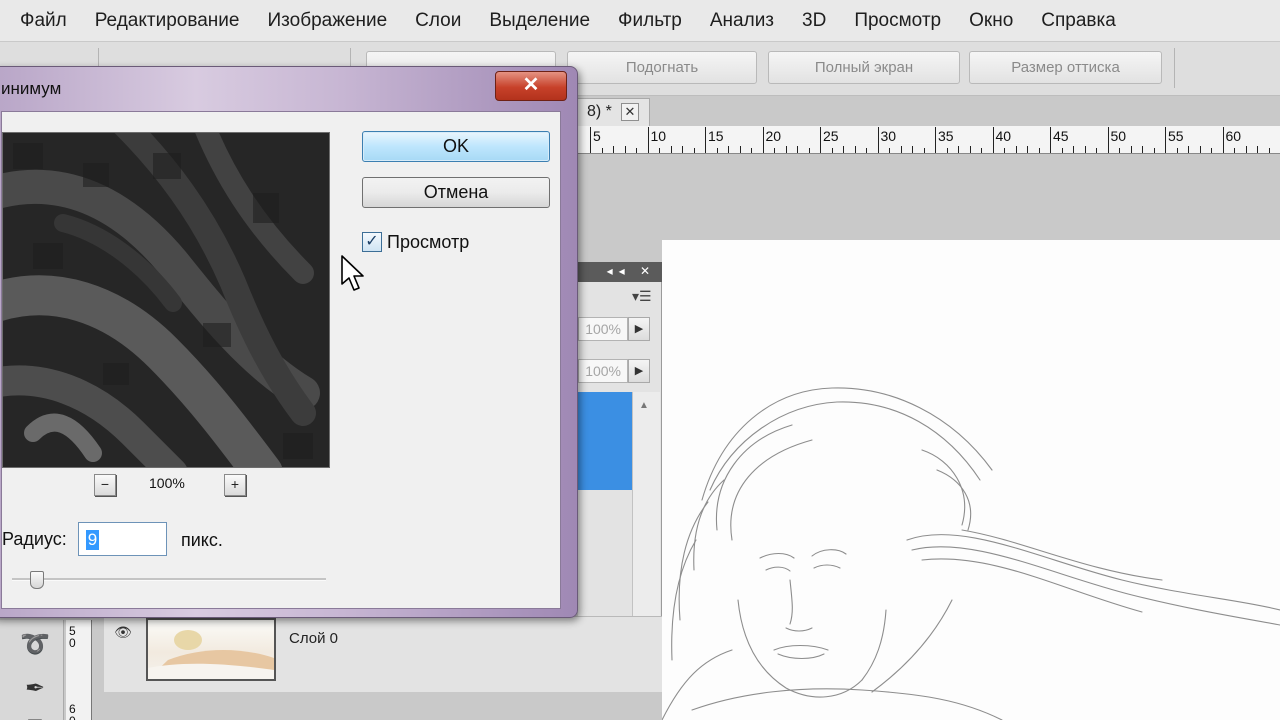 The height and width of the screenshot is (720, 1280). What do you see at coordinates (603, 371) in the screenshot?
I see `fill-field: 100%` at bounding box center [603, 371].